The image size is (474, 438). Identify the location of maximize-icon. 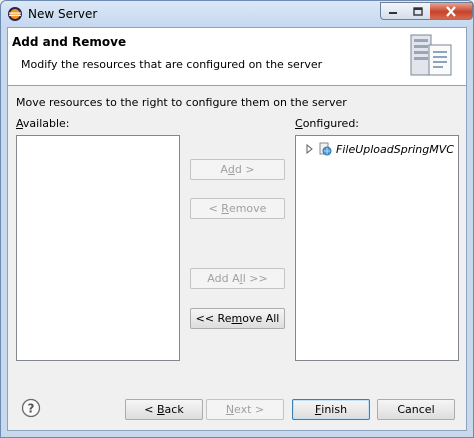
(417, 11).